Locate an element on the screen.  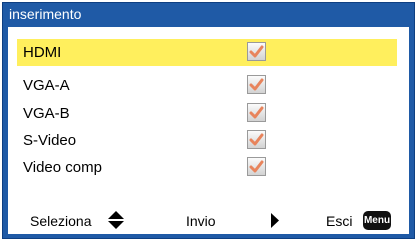
enter-hint-label: Invio is located at coordinates (201, 221).